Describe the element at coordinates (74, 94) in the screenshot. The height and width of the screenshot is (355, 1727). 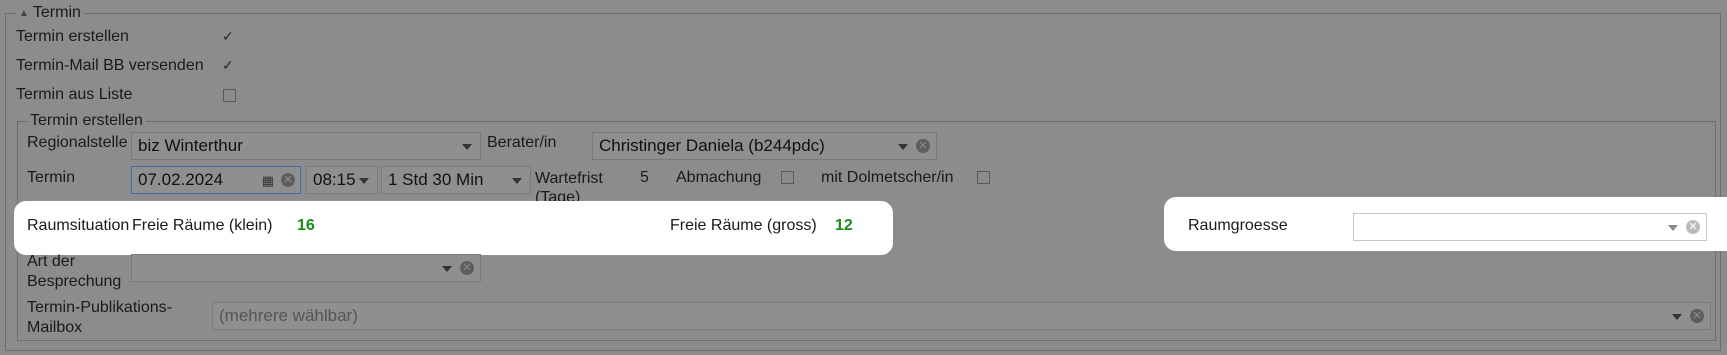
I see `termin-aus-liste-label: Termin aus Liste` at that location.